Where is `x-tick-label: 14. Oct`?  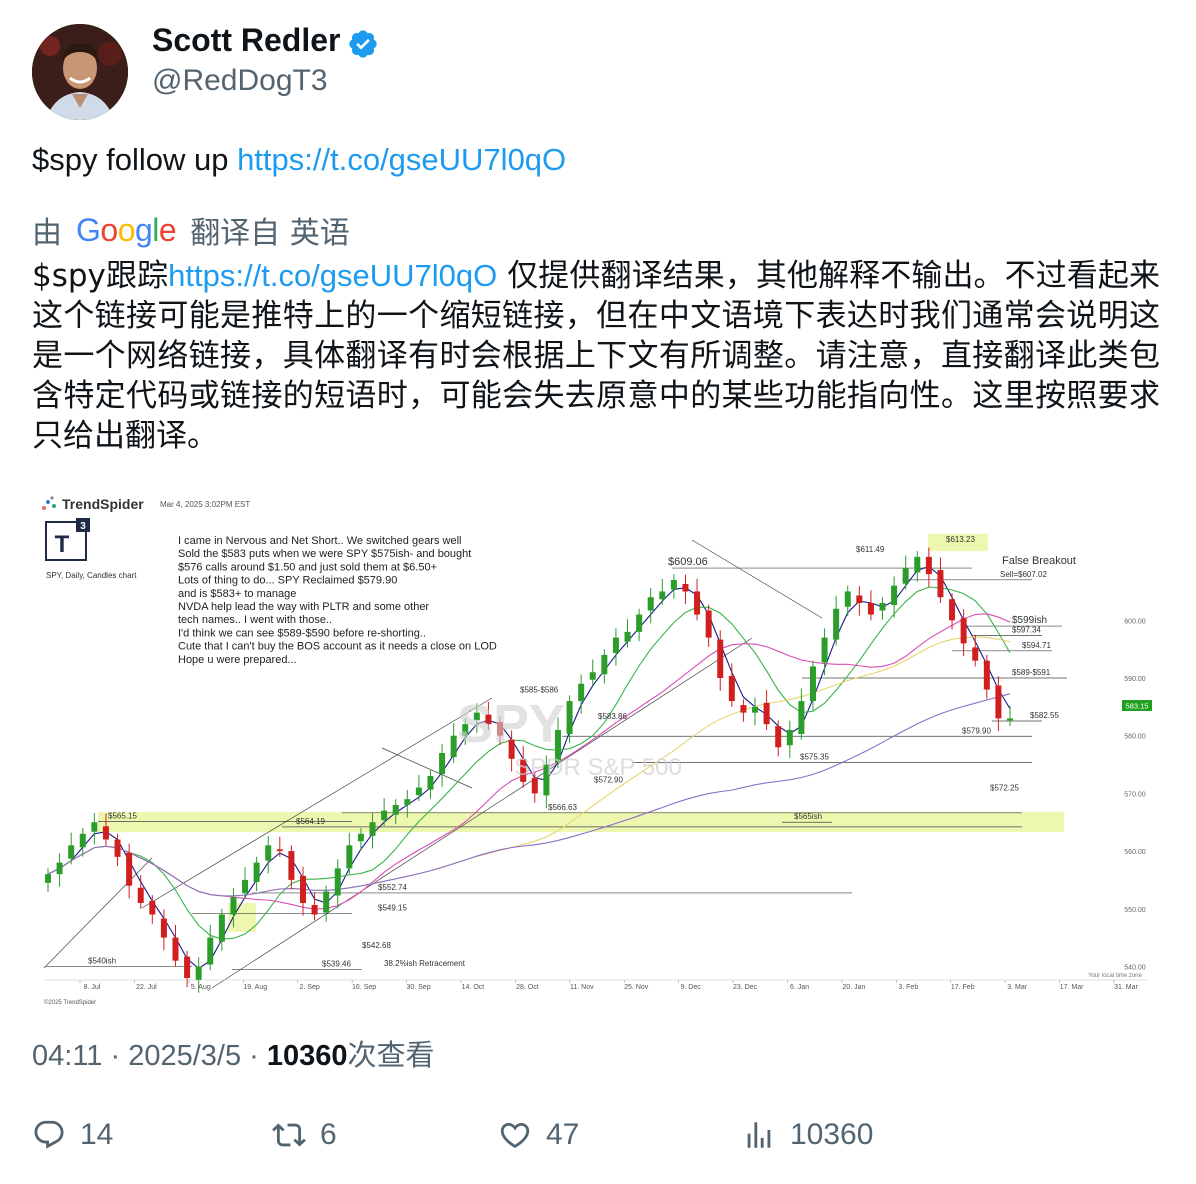 x-tick-label: 14. Oct is located at coordinates (473, 987).